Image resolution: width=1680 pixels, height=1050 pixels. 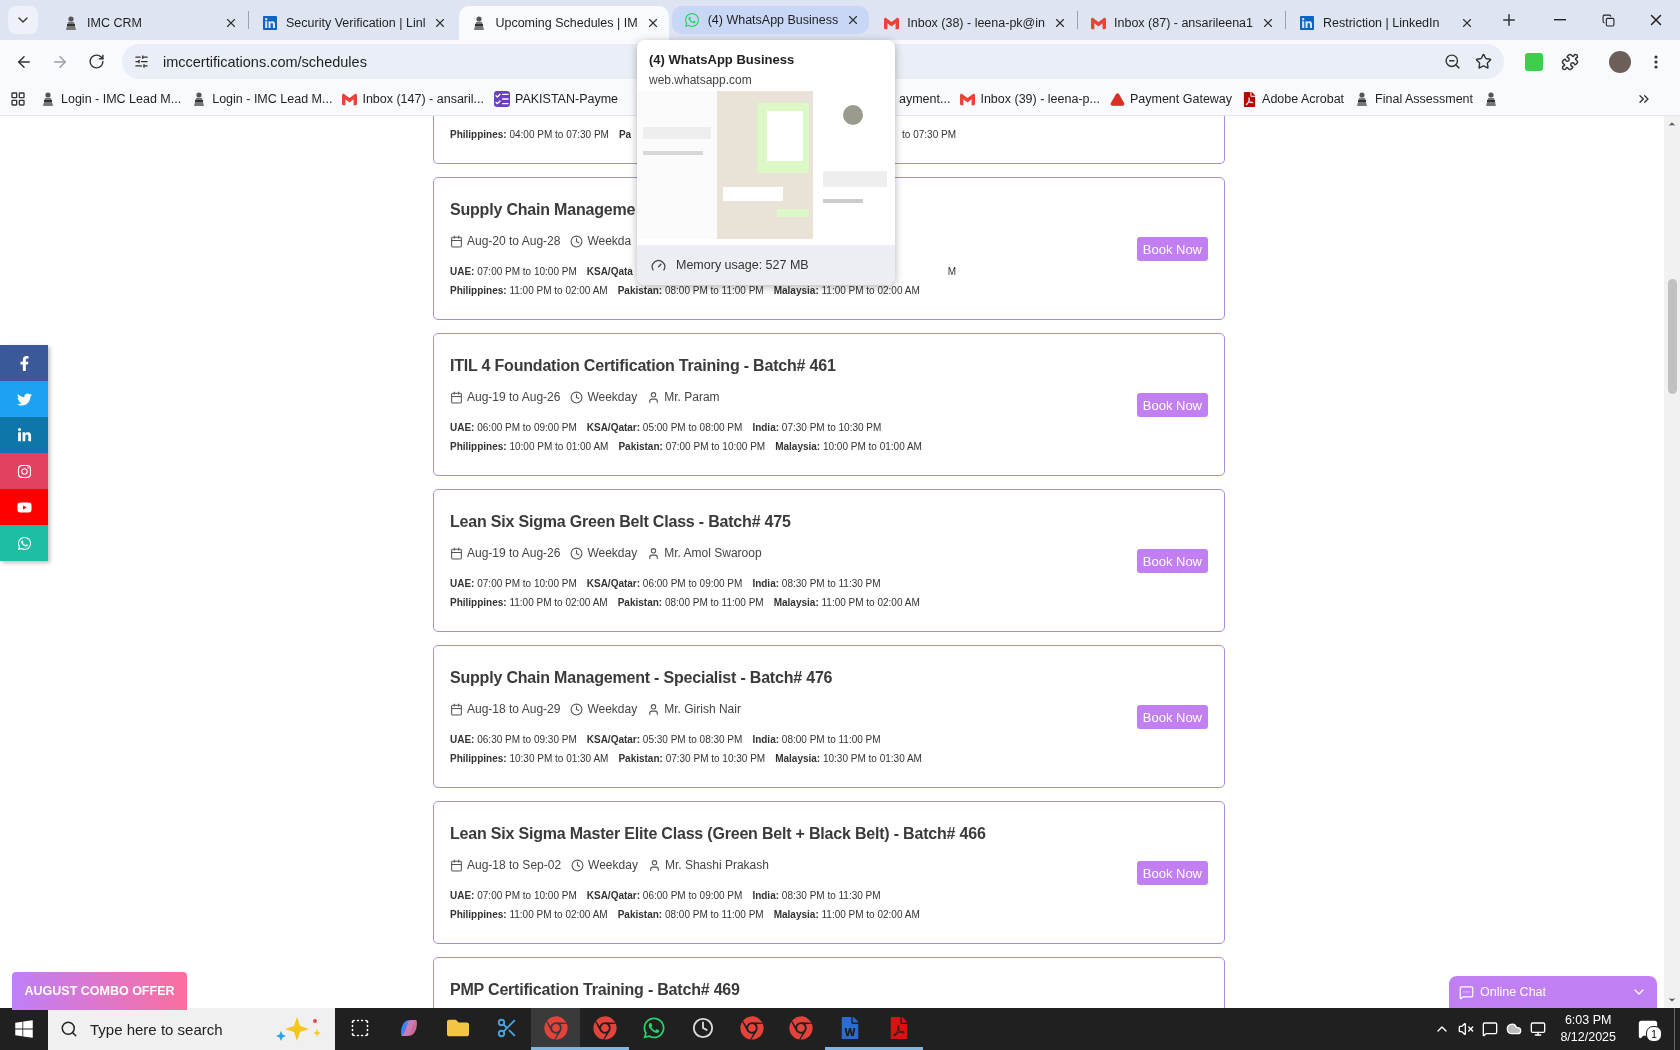 I want to click on twitter-icon, so click(x=24, y=399).